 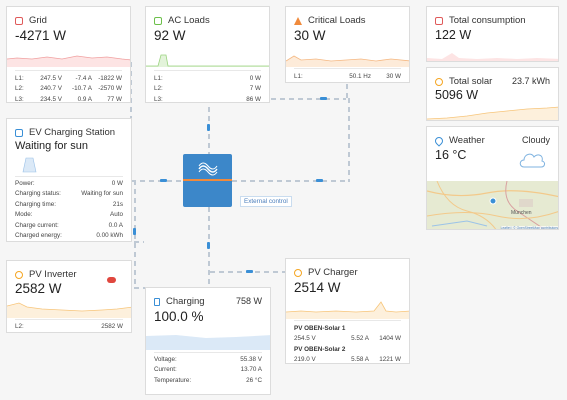 What do you see at coordinates (532, 160) in the screenshot?
I see `cloud-icon` at bounding box center [532, 160].